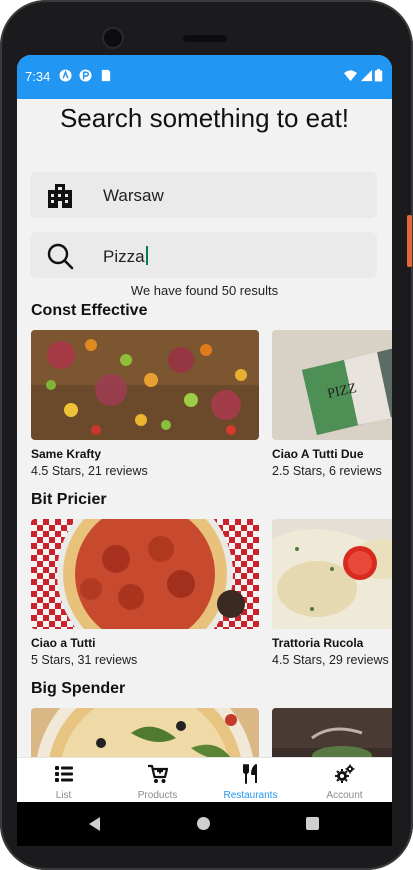  I want to click on text-cursor, so click(146, 255).